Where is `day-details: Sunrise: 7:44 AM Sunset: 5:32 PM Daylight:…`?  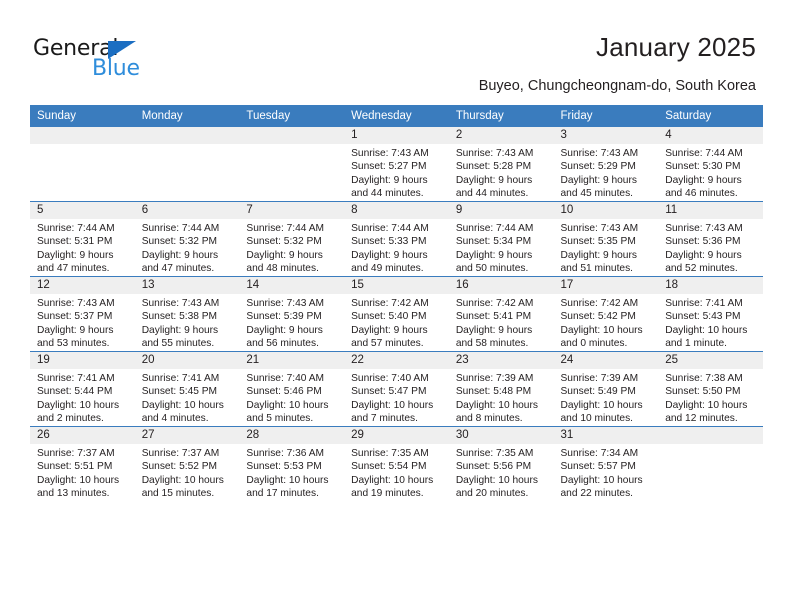 day-details: Sunrise: 7:44 AM Sunset: 5:32 PM Daylight:… is located at coordinates (291, 247).